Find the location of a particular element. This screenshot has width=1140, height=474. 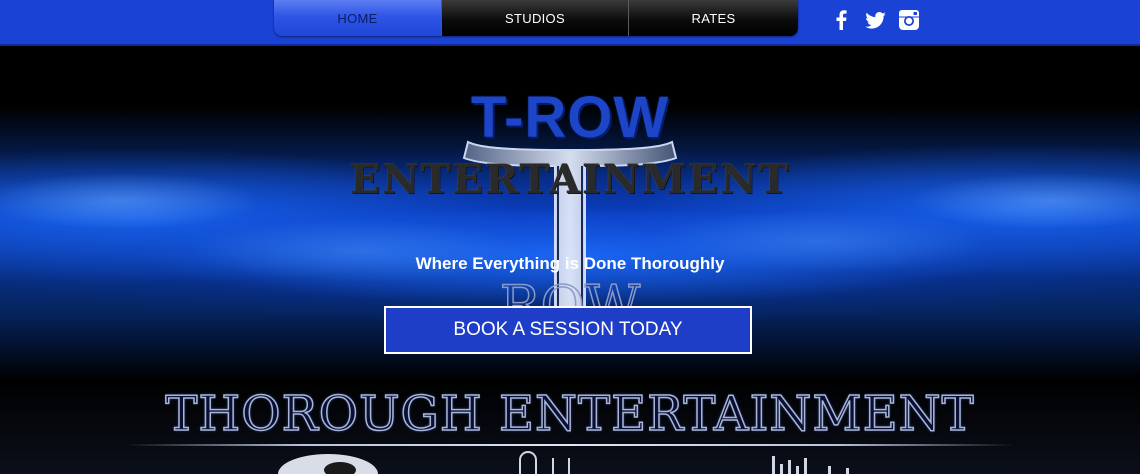

twitter-icon is located at coordinates (875, 20).